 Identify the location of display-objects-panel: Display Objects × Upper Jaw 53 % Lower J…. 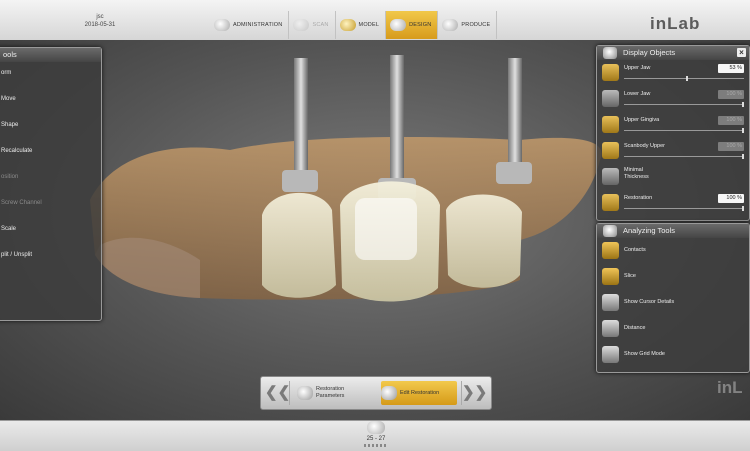
(673, 133).